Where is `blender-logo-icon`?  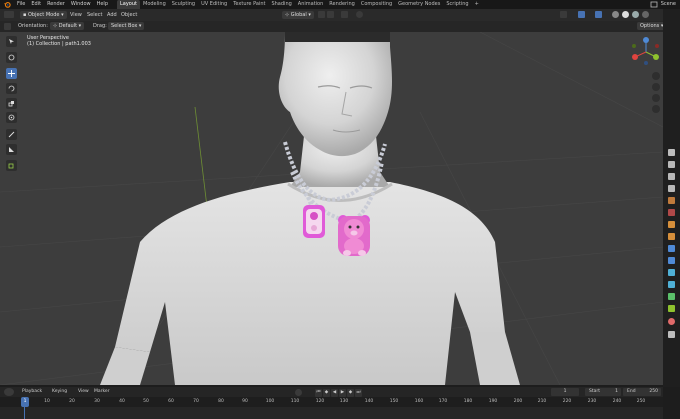
blender-logo-icon is located at coordinates (7, 4).